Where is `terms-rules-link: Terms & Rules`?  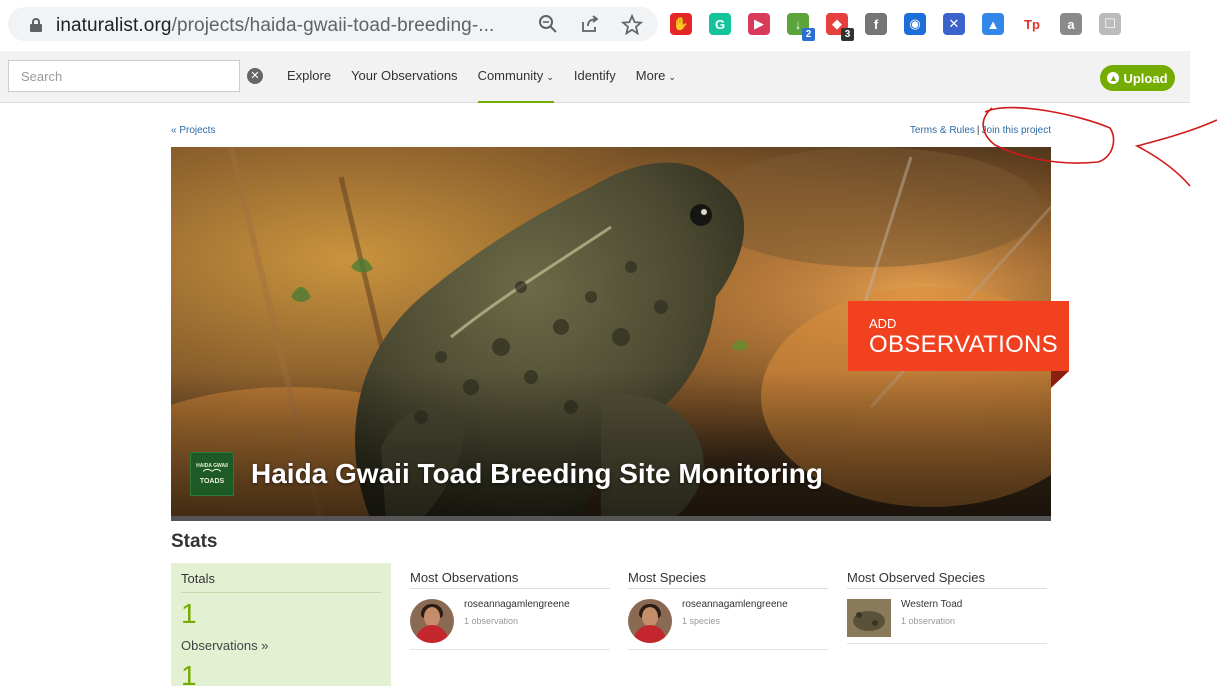
terms-rules-link: Terms & Rules is located at coordinates (942, 130).